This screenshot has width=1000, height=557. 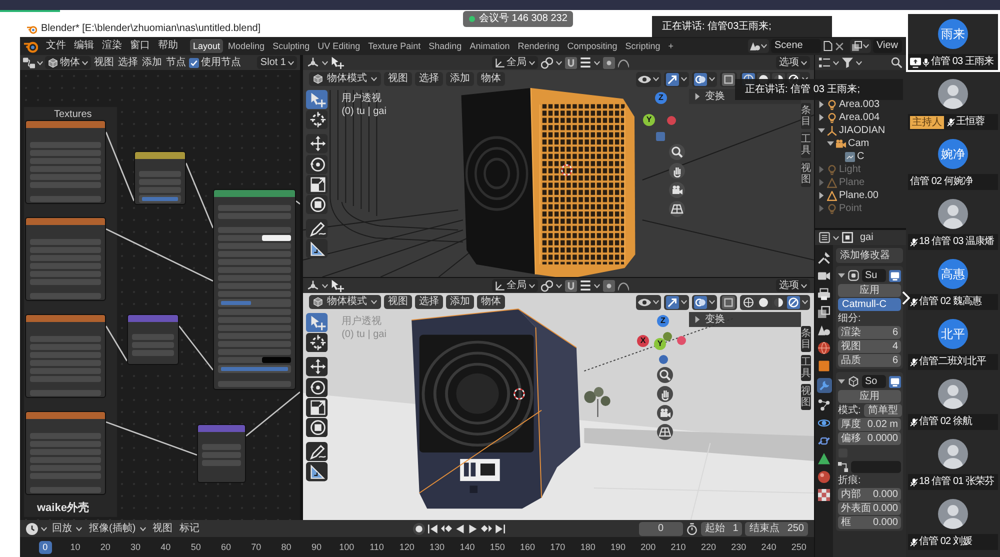 What do you see at coordinates (467, 547) in the screenshot?
I see `frame-number: 140` at bounding box center [467, 547].